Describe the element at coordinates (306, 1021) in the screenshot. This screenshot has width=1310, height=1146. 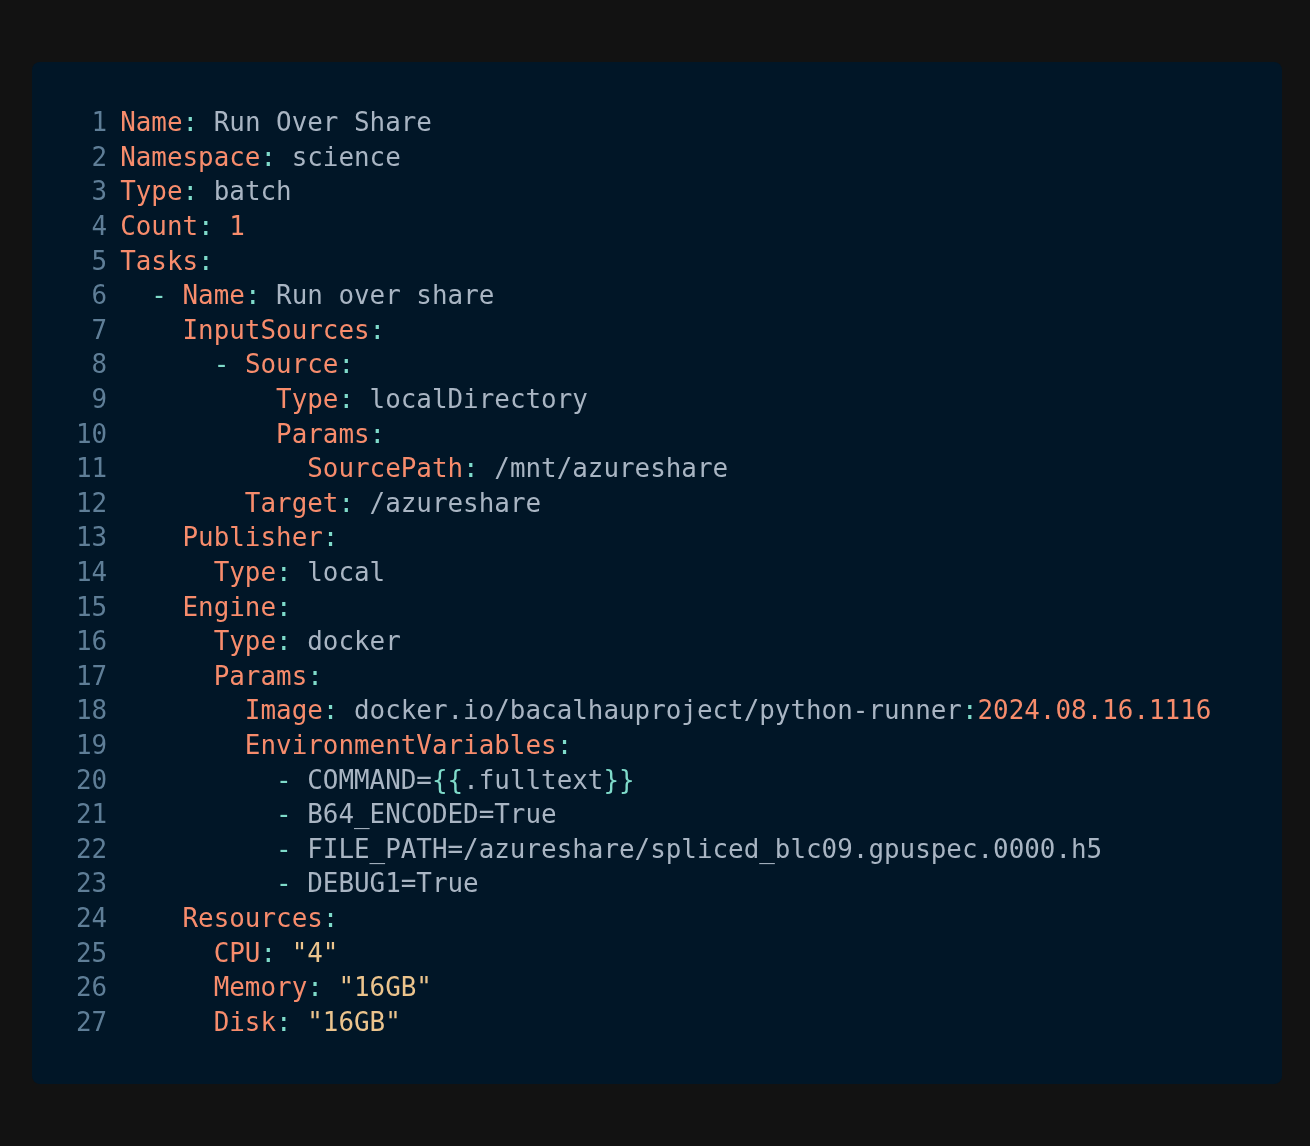
I see `code-line: Disk: "16GB"` at that location.